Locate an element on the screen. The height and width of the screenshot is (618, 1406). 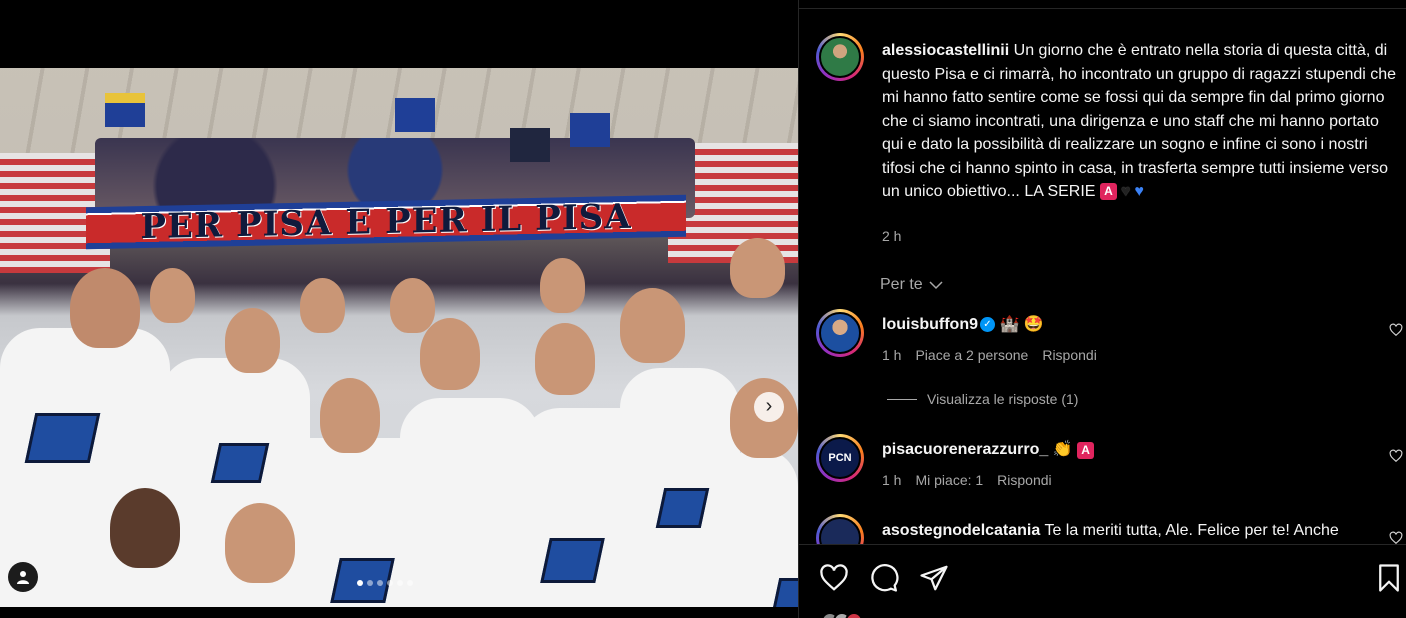
user-icon is located at coordinates (23, 577).